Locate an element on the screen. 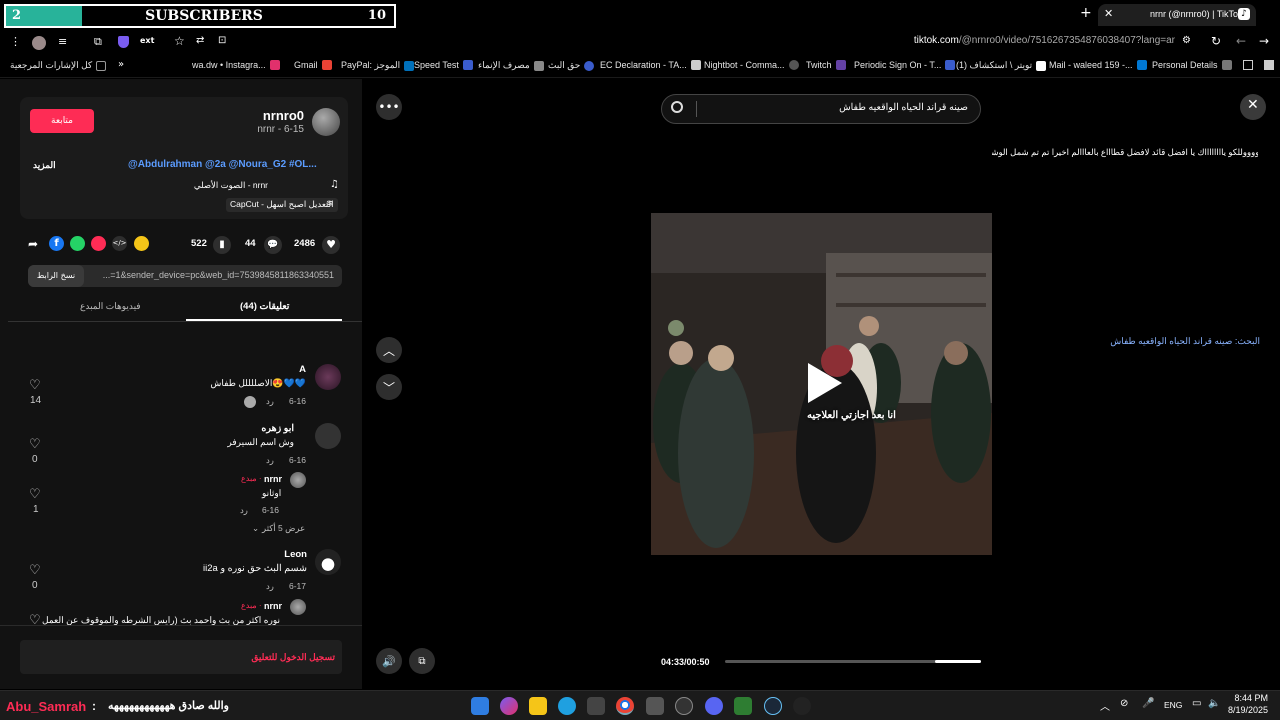  coin-icon is located at coordinates (141, 243).